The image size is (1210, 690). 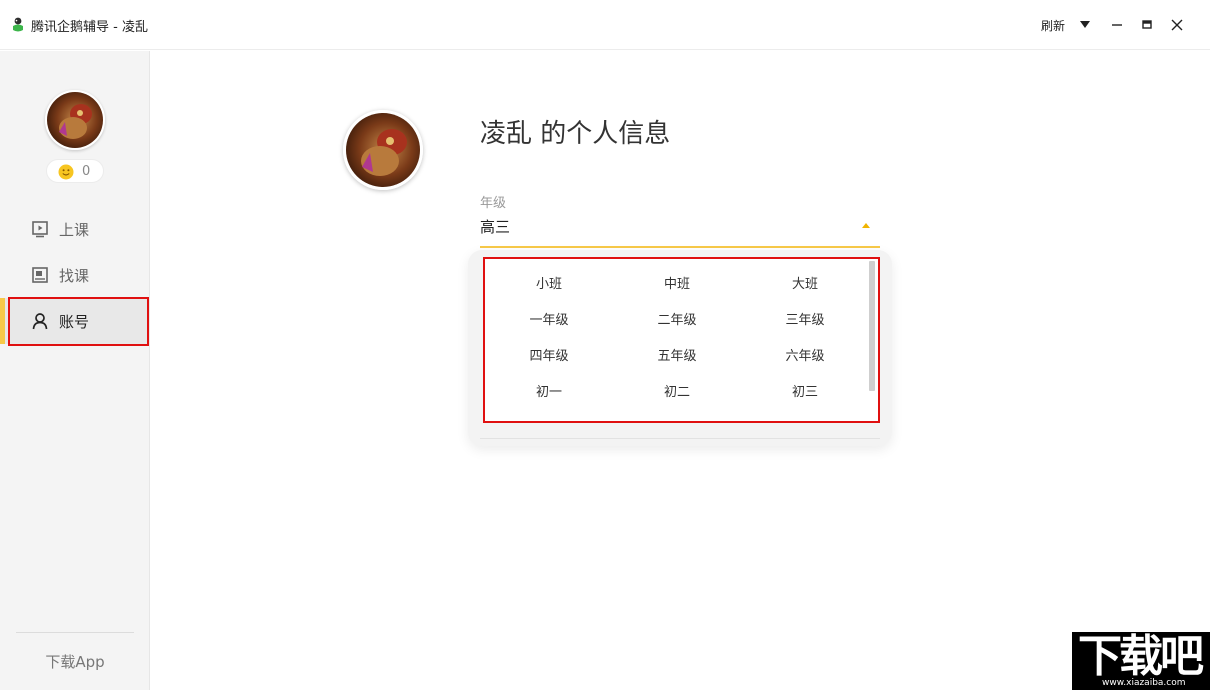 I want to click on sidebar-item-label: 上课, so click(x=74, y=230).